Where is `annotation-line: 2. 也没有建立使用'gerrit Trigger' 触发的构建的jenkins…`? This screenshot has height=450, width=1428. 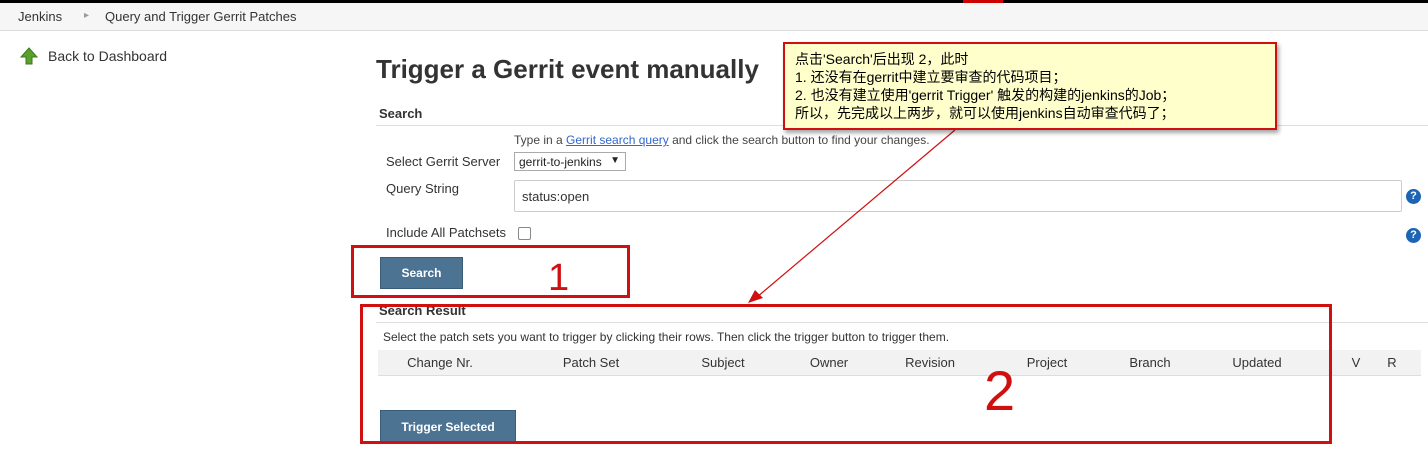 annotation-line: 2. 也没有建立使用'gerrit Trigger' 触发的构建的jenkins… is located at coordinates (985, 95).